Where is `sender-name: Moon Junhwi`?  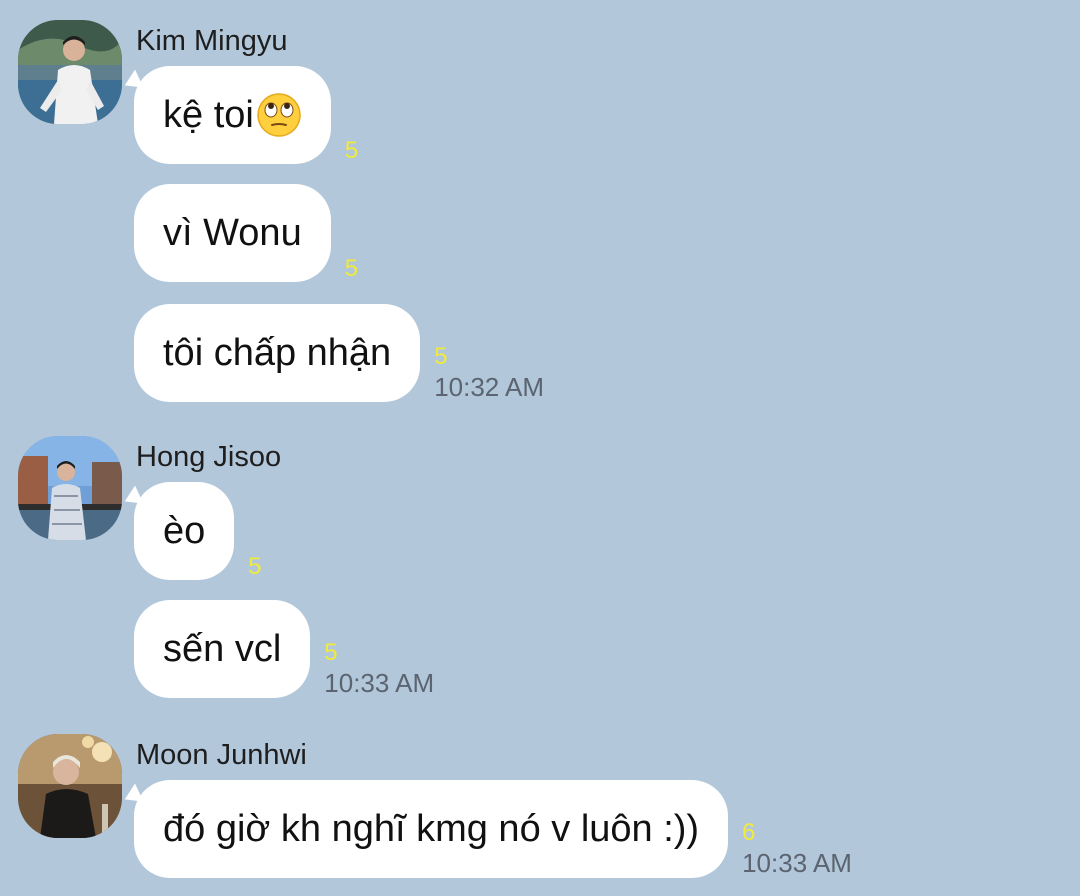
sender-name: Moon Junhwi is located at coordinates (221, 755).